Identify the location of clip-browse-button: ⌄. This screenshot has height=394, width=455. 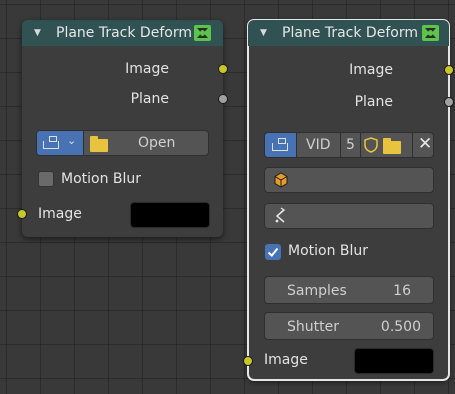
(60, 143).